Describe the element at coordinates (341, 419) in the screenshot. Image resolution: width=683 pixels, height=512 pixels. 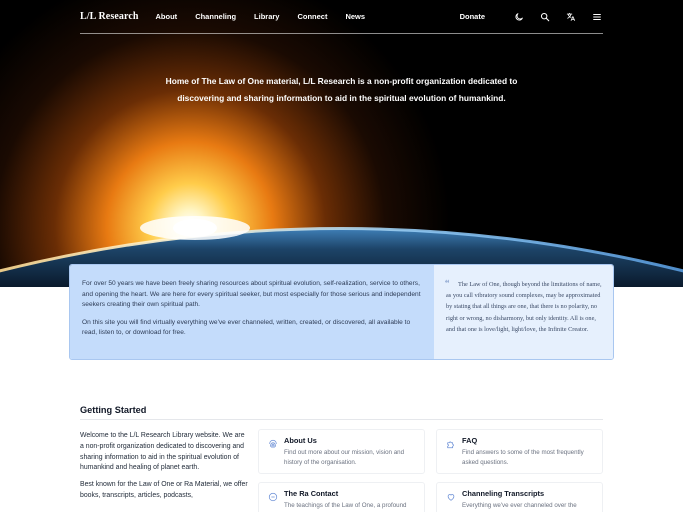
I see `section-divider` at that location.